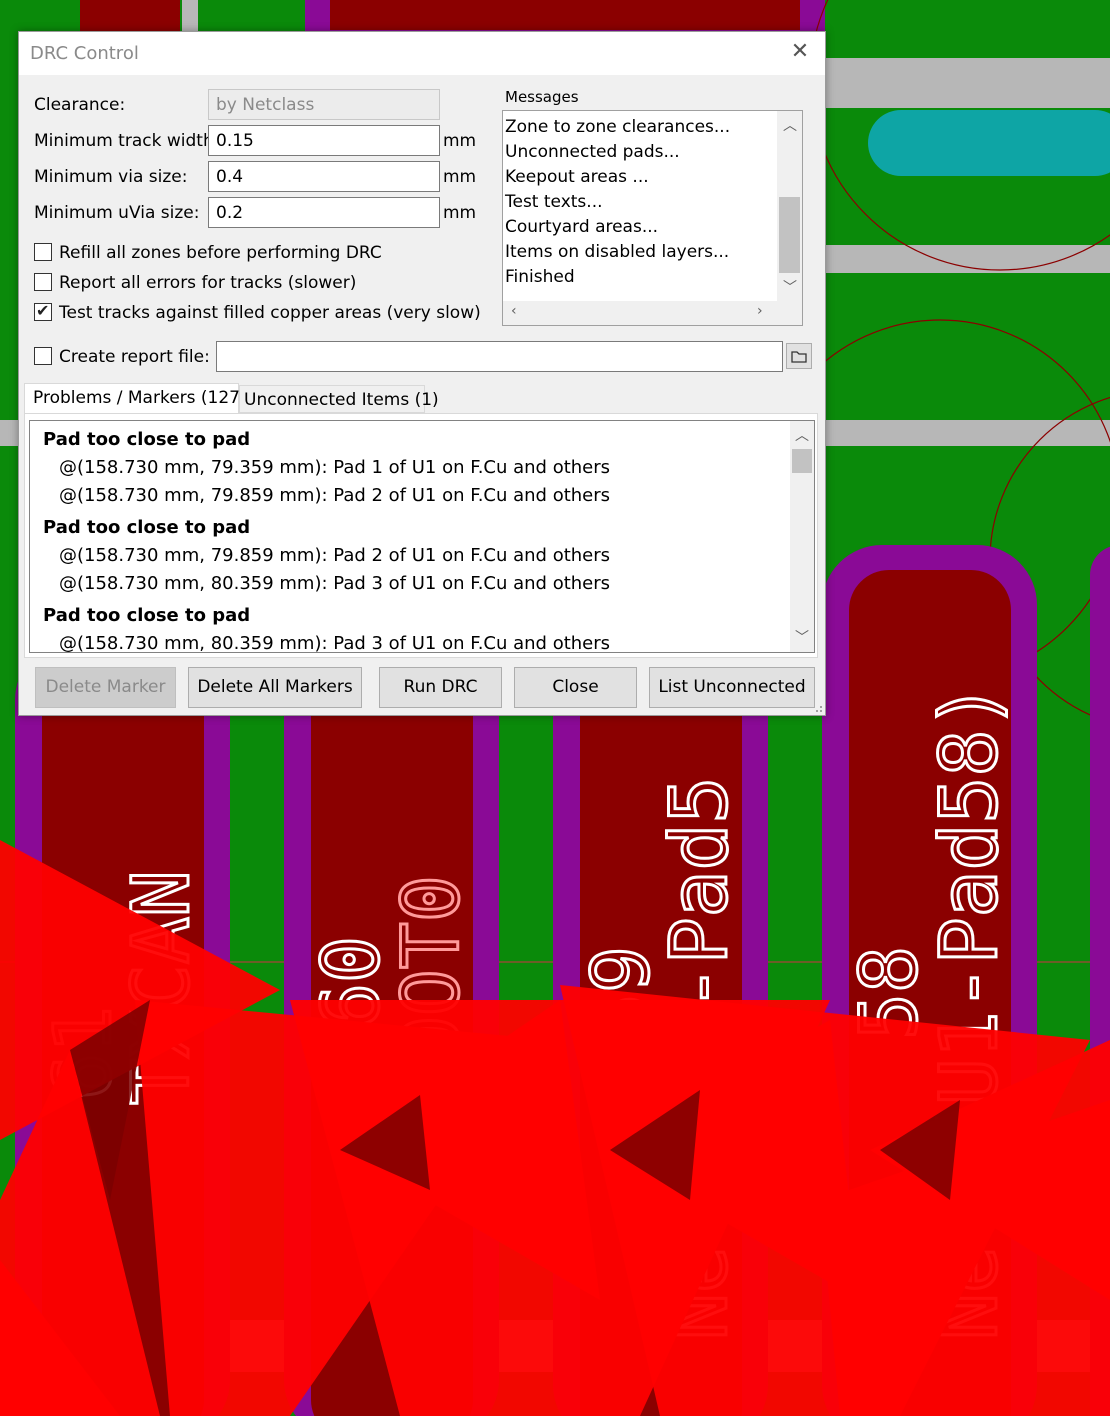 Image resolution: width=1110 pixels, height=1416 pixels. Describe the element at coordinates (127, 141) in the screenshot. I see `track-width-label: Minimum track width:` at that location.